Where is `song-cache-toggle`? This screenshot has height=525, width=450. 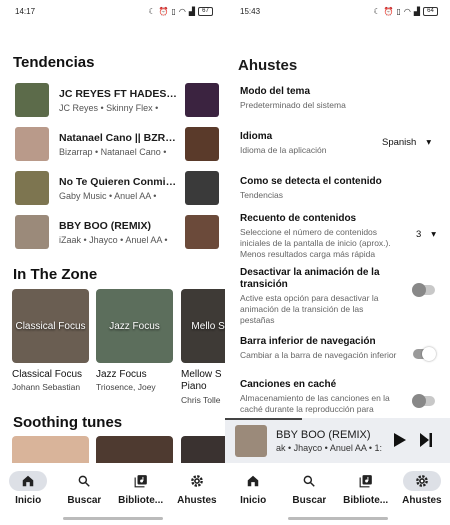 song-cache-toggle is located at coordinates (423, 401).